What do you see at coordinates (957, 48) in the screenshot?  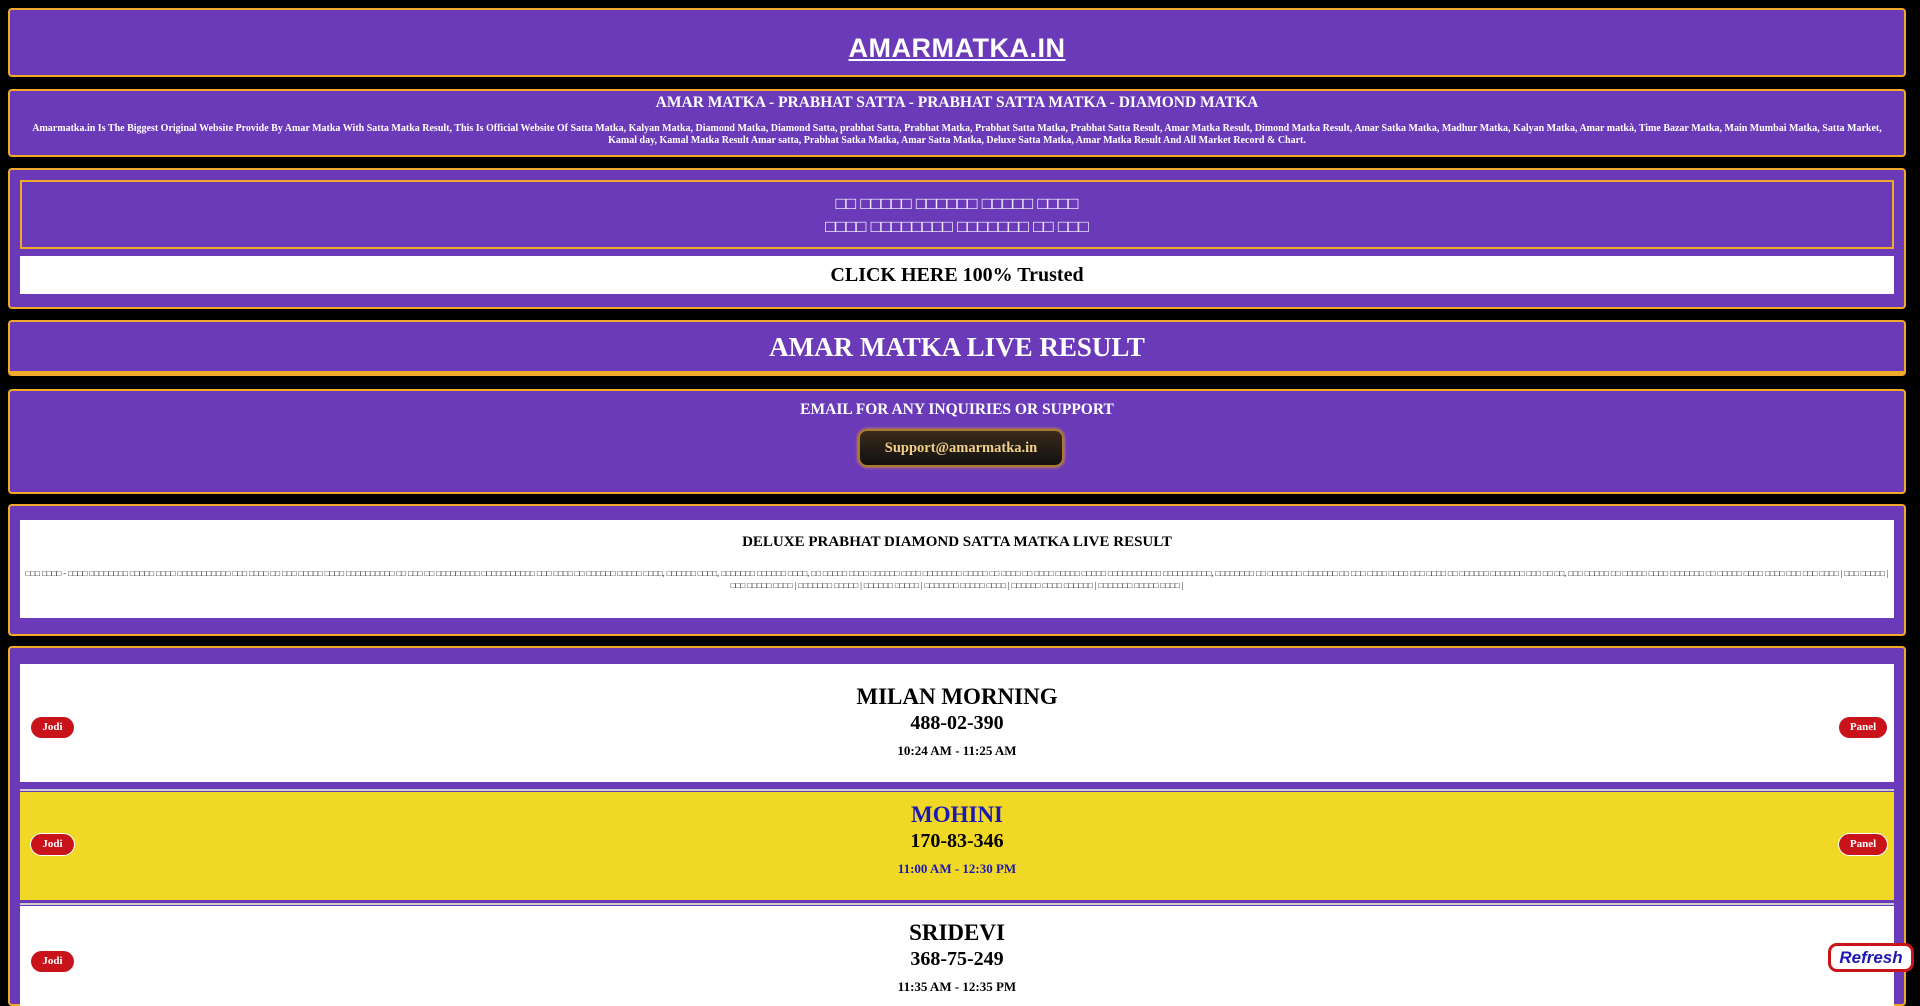 I see `site-logo: AMARMATKA.IN` at bounding box center [957, 48].